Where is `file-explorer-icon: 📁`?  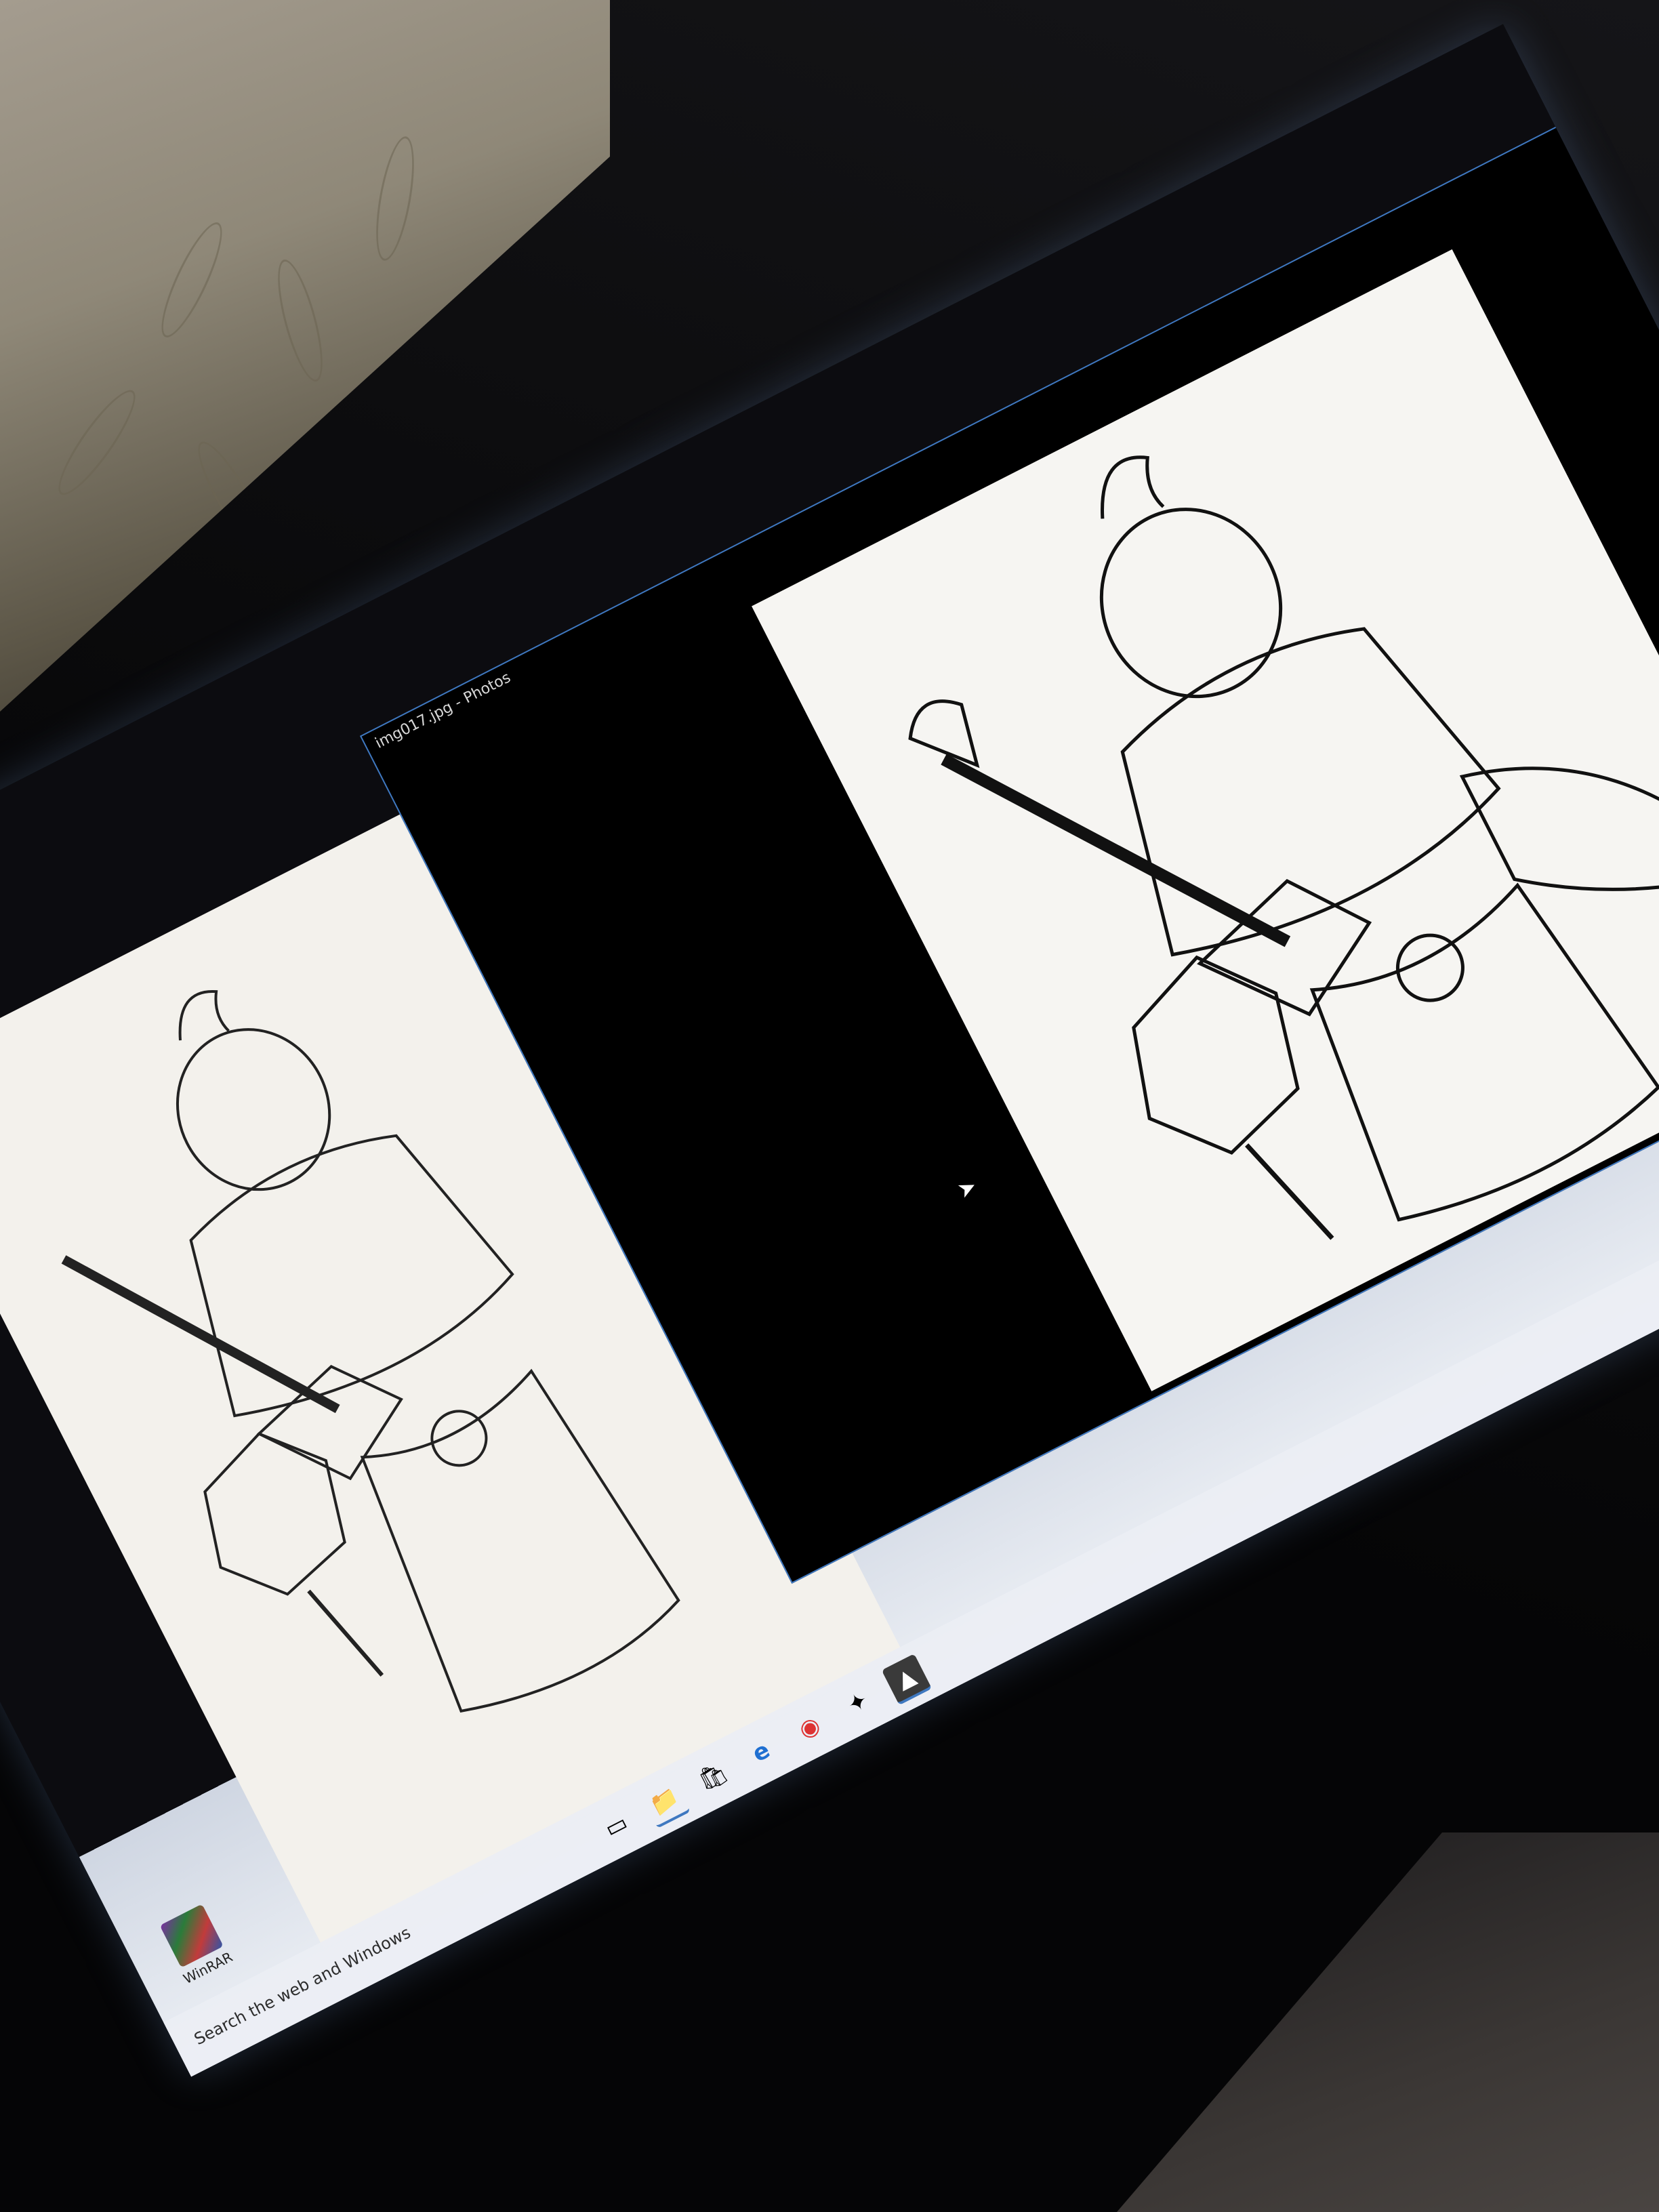
file-explorer-icon: 📁 is located at coordinates (665, 1802).